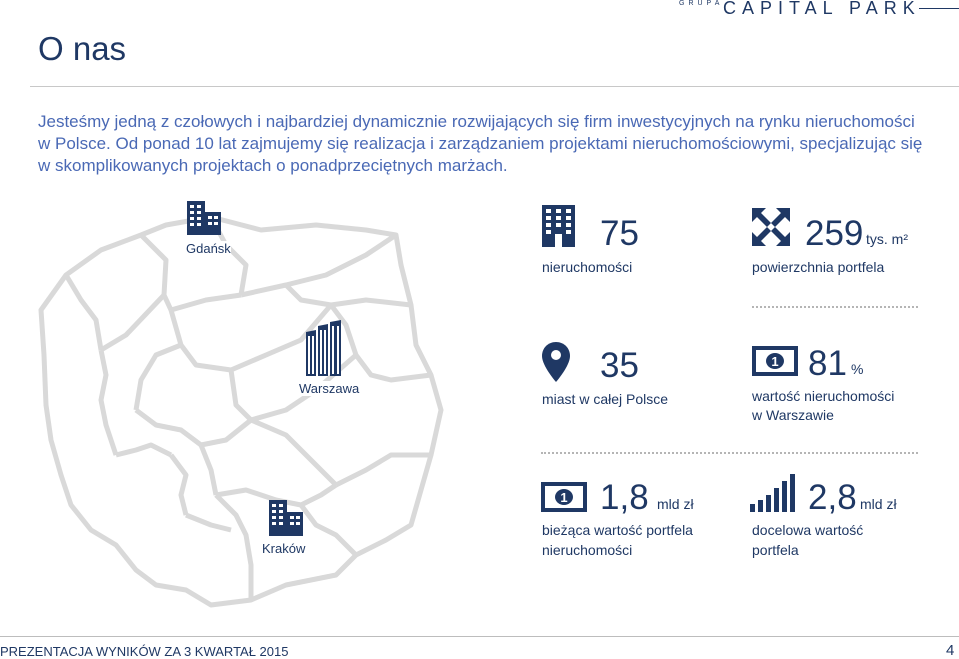 This screenshot has width=959, height=659. Describe the element at coordinates (772, 493) in the screenshot. I see `bar-chart-icon` at that location.